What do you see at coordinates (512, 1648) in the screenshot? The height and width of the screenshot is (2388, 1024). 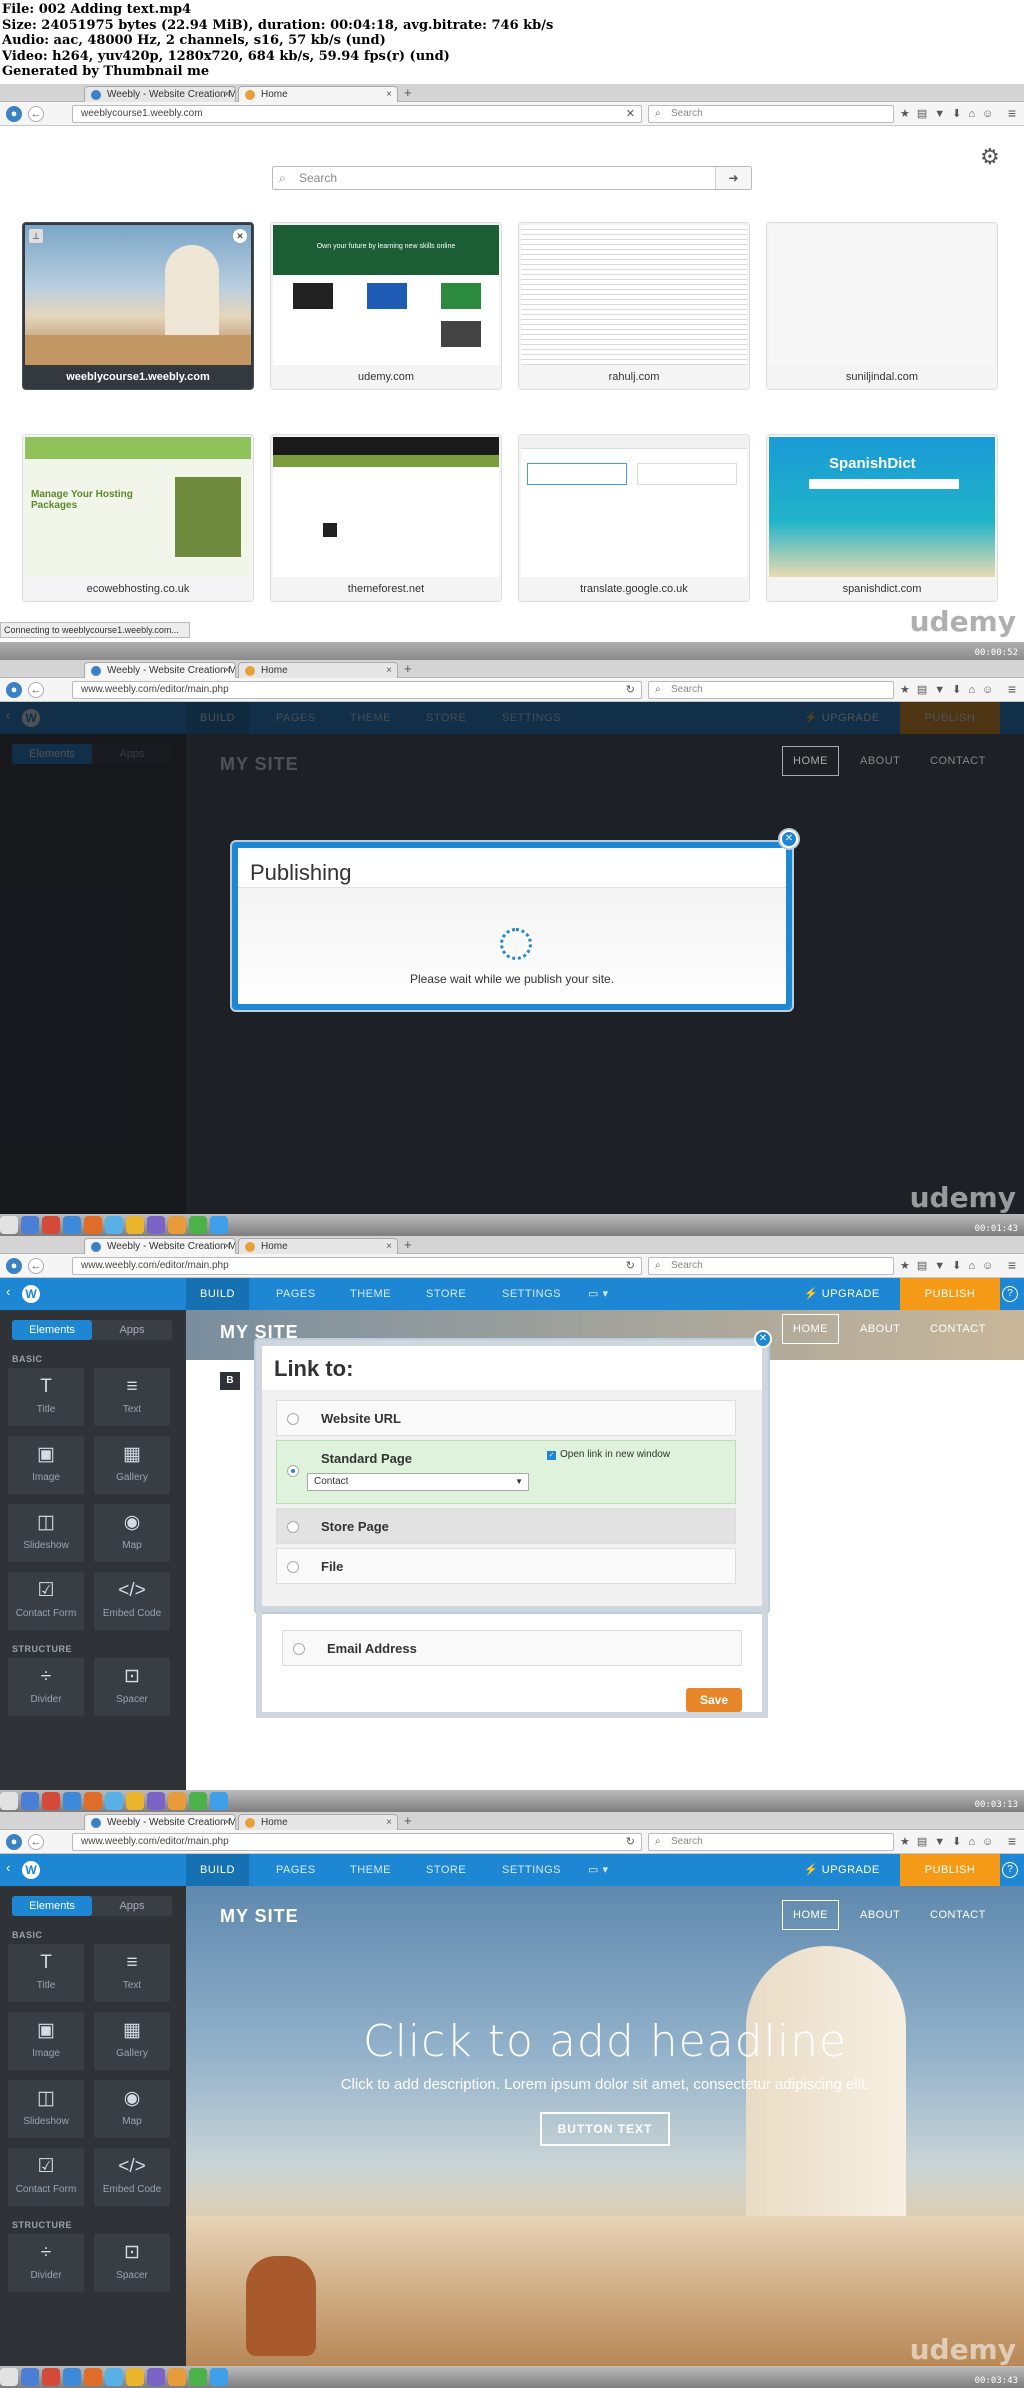 I see `option-email-address: Email Address` at bounding box center [512, 1648].